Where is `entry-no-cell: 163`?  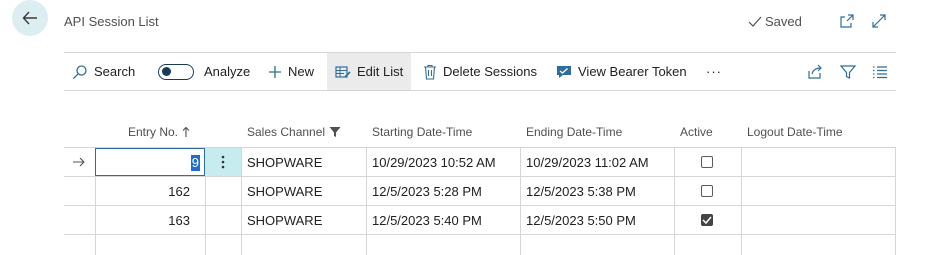
entry-no-cell: 163 is located at coordinates (142, 220).